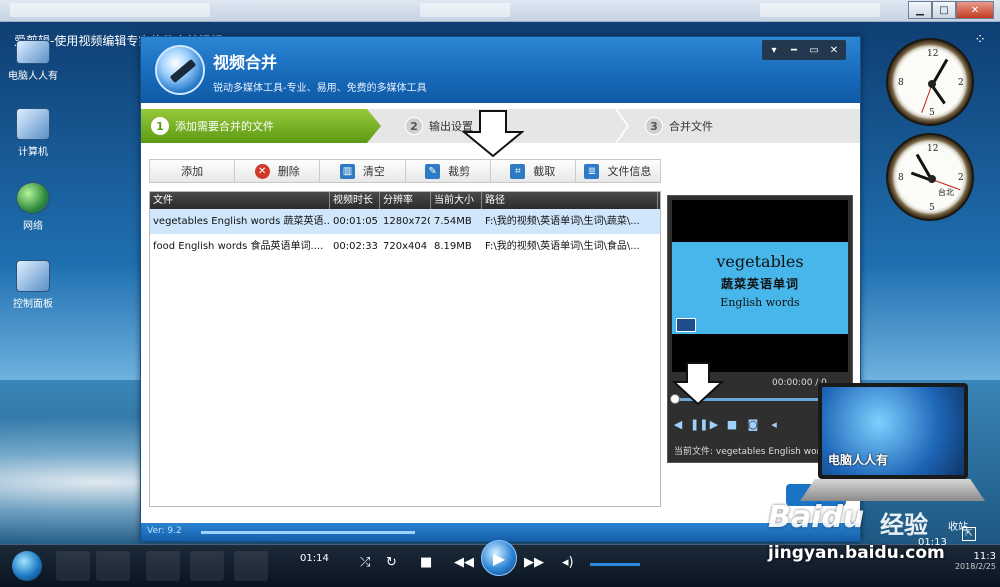 The height and width of the screenshot is (587, 1000). Describe the element at coordinates (355, 200) in the screenshot. I see `column-header-duration: 视频时长` at that location.